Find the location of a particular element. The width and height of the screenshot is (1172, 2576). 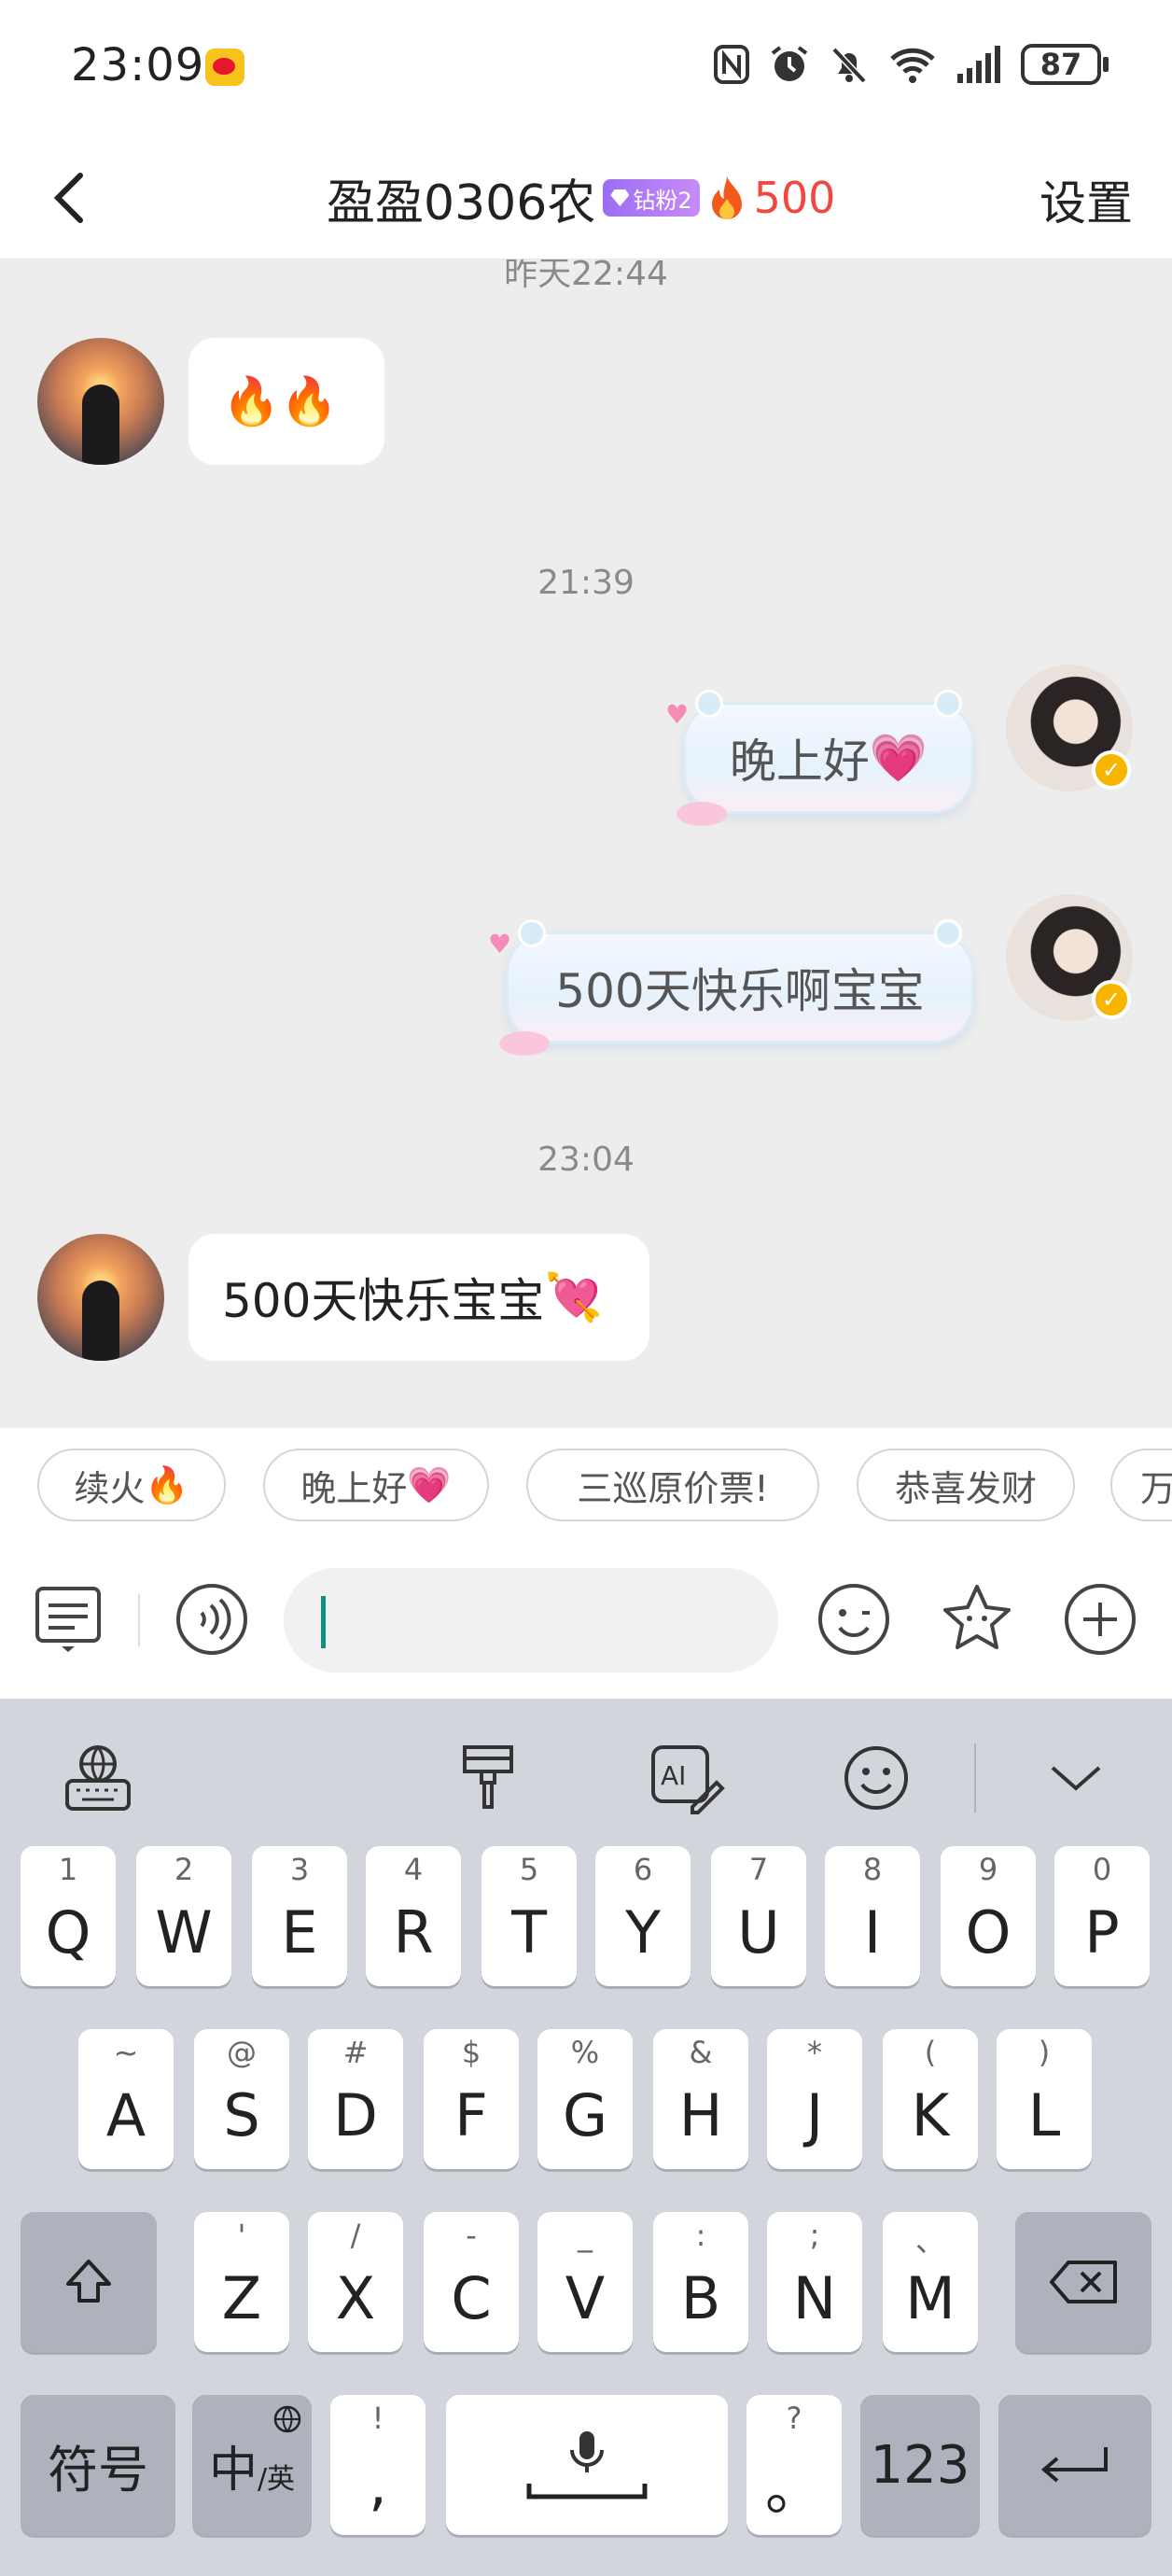

message-input is located at coordinates (531, 1620).